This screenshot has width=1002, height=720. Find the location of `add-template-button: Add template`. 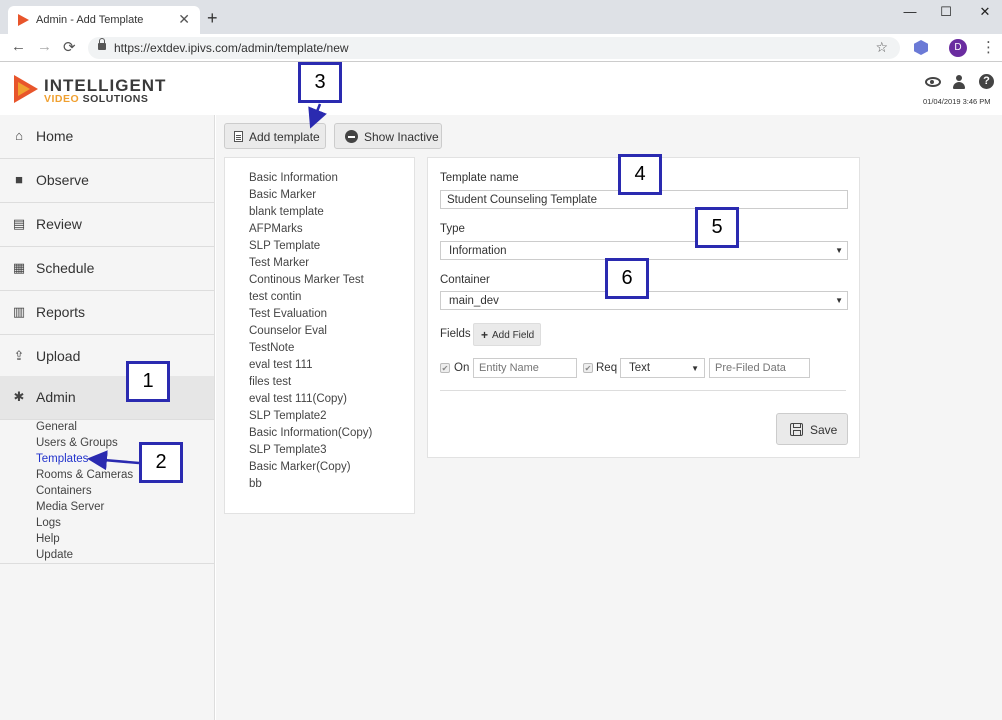

add-template-button: Add template is located at coordinates (275, 136).